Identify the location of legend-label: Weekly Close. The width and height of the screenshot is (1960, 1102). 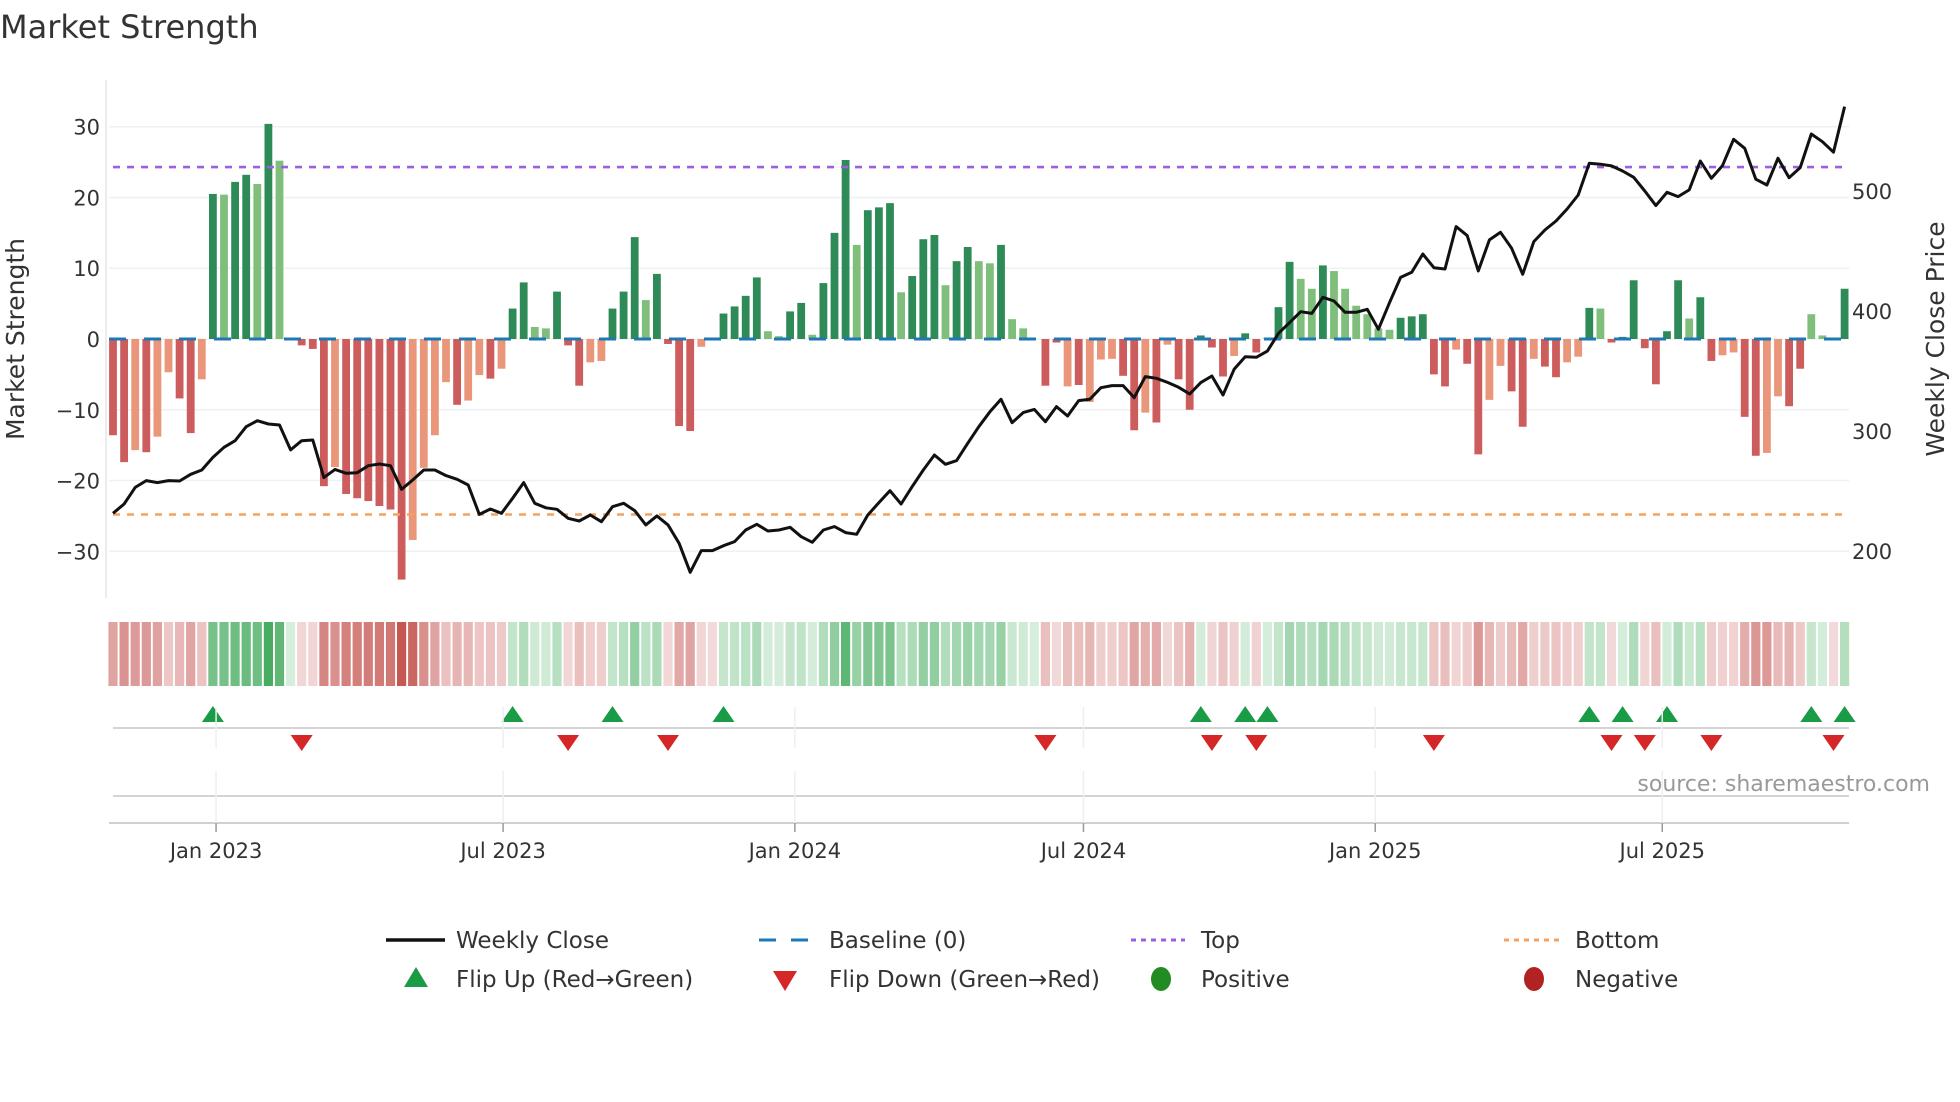
(532, 941).